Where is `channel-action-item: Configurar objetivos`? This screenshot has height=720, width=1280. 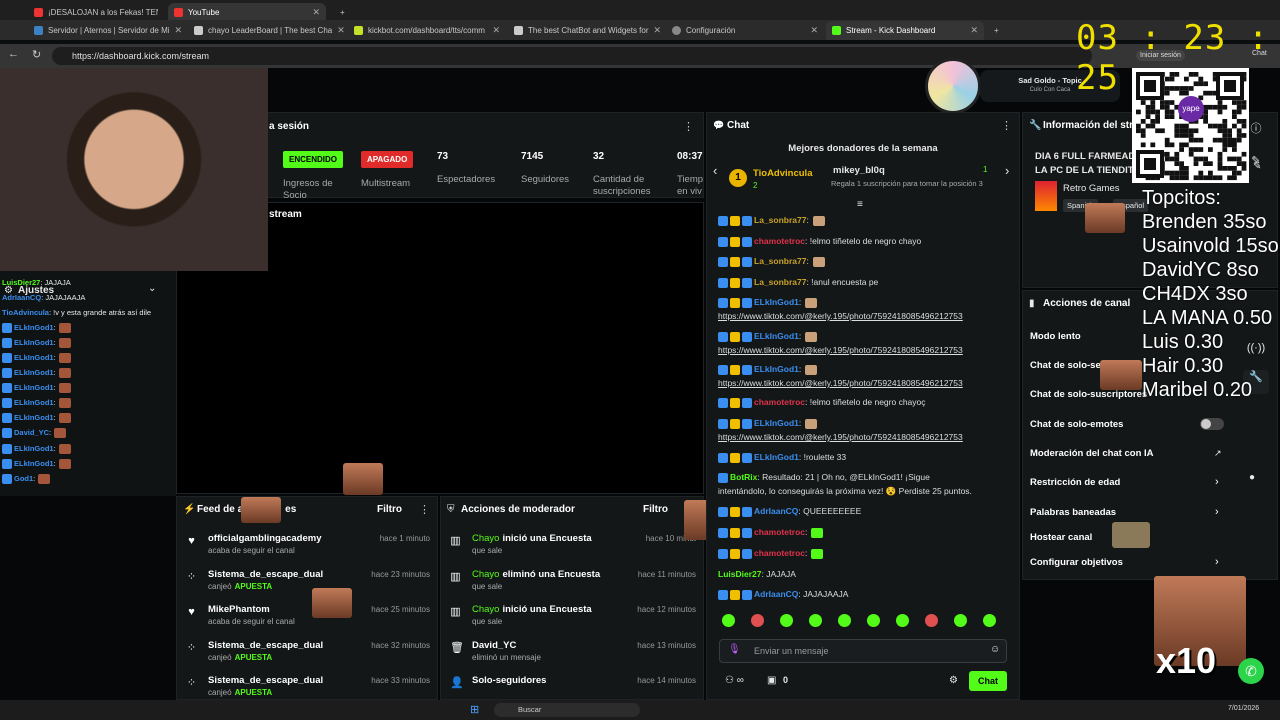 channel-action-item: Configurar objetivos is located at coordinates (1076, 562).